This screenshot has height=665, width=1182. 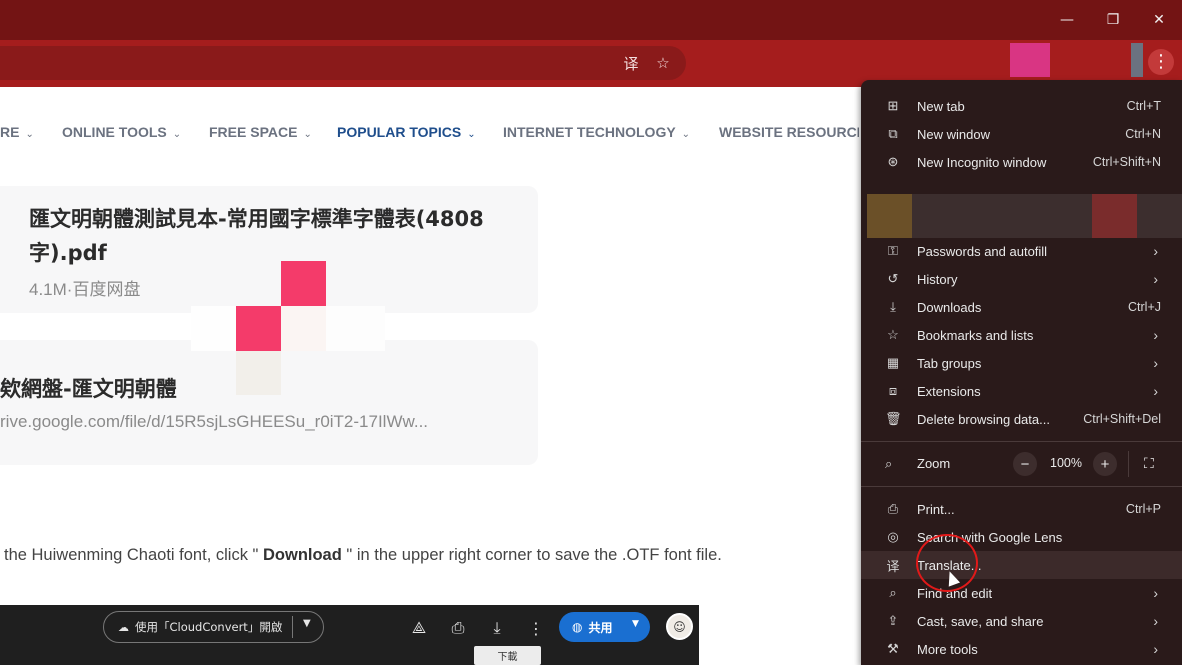 What do you see at coordinates (1021, 391) in the screenshot?
I see `menu-item-extensions: ⧈ Extensions ›` at bounding box center [1021, 391].